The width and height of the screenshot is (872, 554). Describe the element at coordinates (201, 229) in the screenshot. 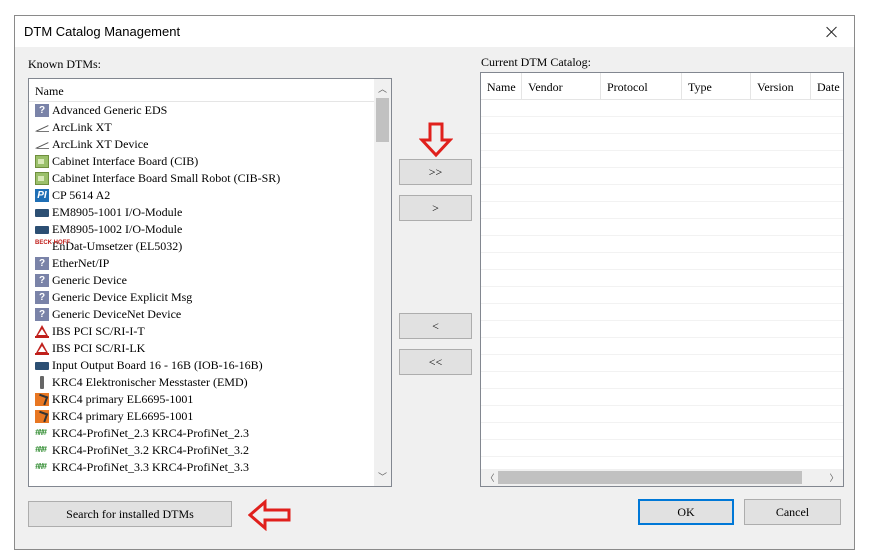

I see `list-item: EM8905-1002 I/O-Module` at that location.